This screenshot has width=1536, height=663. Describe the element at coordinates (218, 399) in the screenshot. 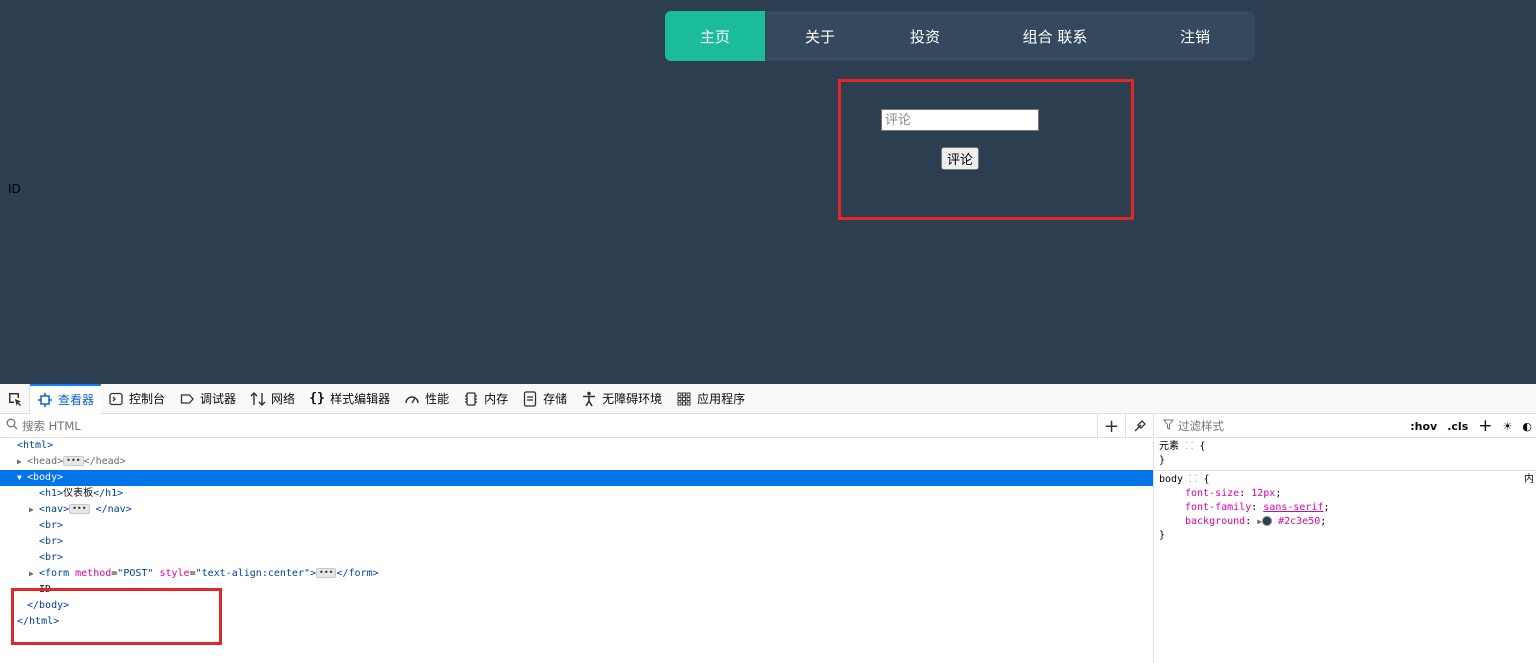

I see `tab-label: 调试器` at that location.